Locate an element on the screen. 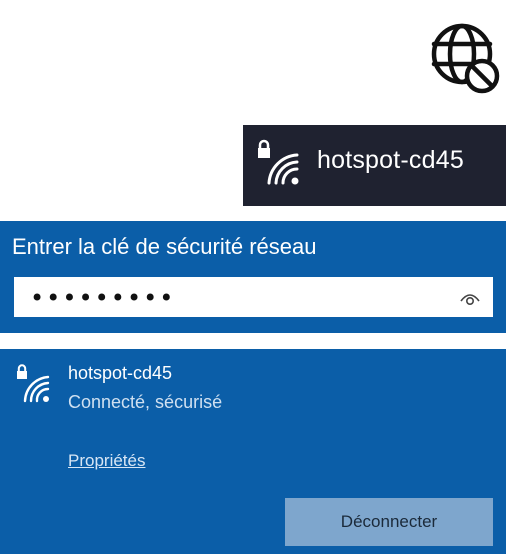 Image resolution: width=506 pixels, height=554 pixels. network-status: Connecté, sécurisé is located at coordinates (145, 402).